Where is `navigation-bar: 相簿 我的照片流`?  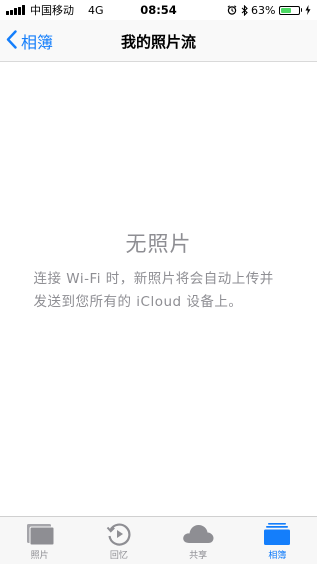
navigation-bar: 相簿 我的照片流 is located at coordinates (158, 41).